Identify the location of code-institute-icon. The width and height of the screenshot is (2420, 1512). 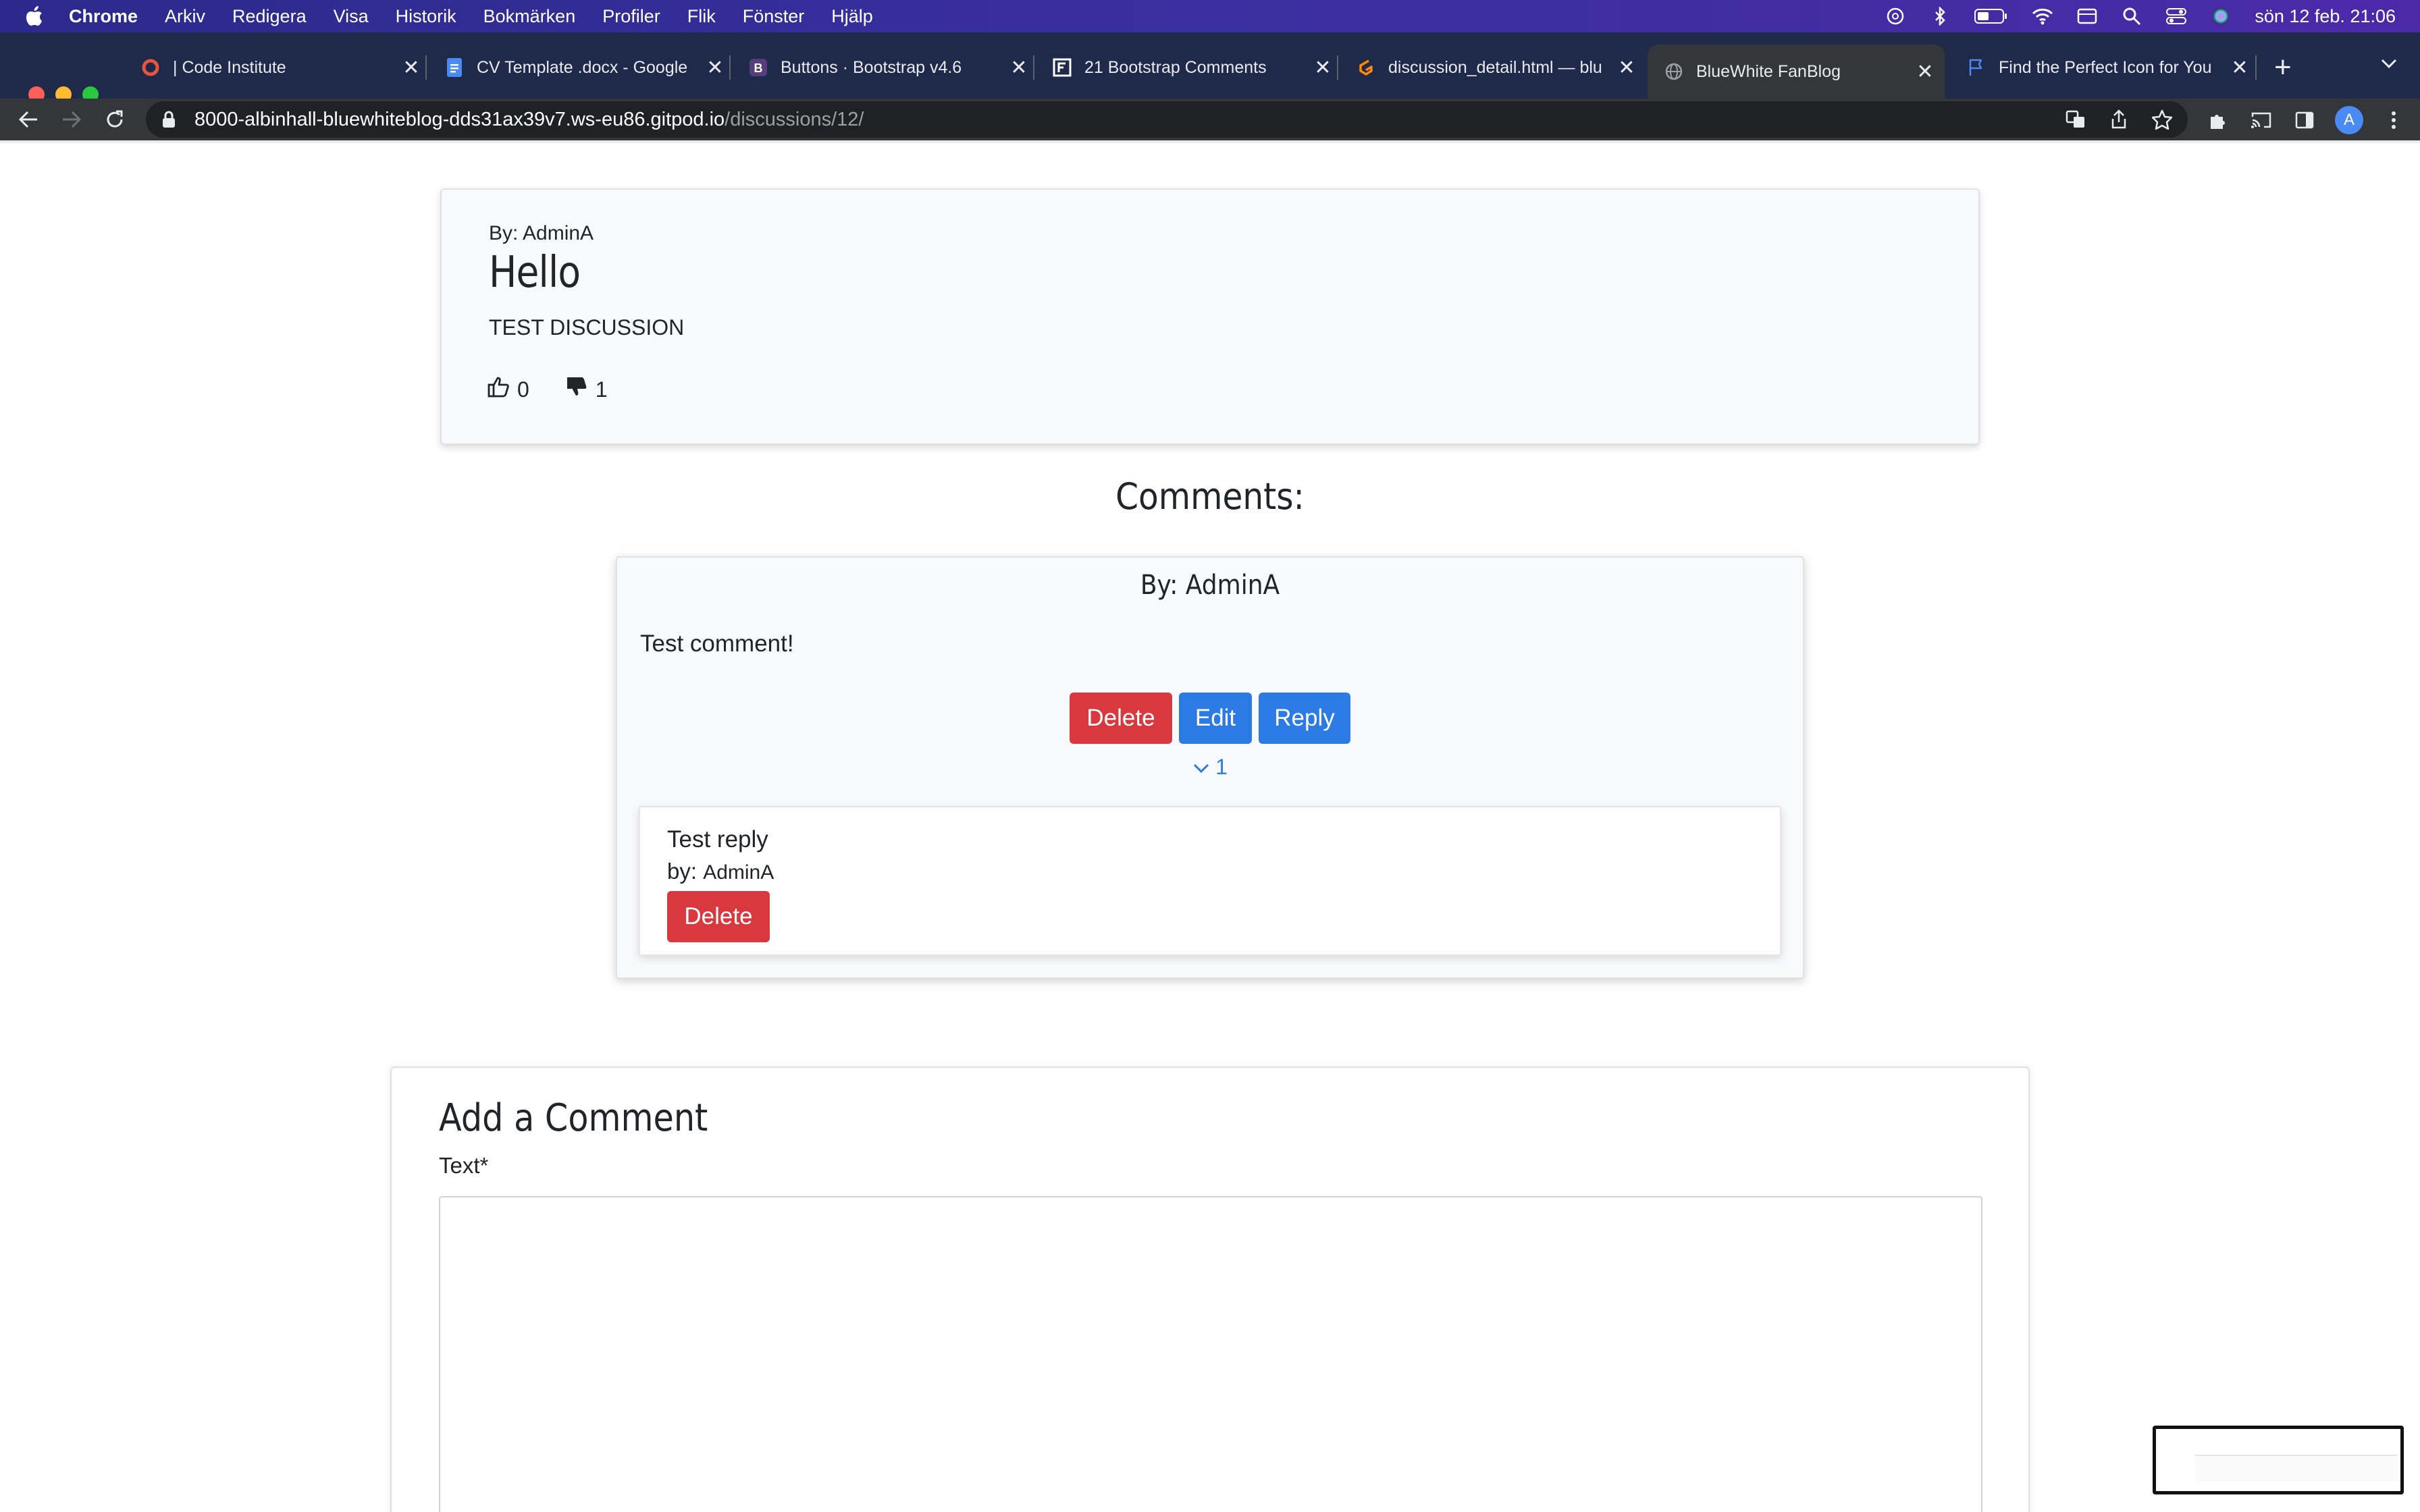
(150, 67).